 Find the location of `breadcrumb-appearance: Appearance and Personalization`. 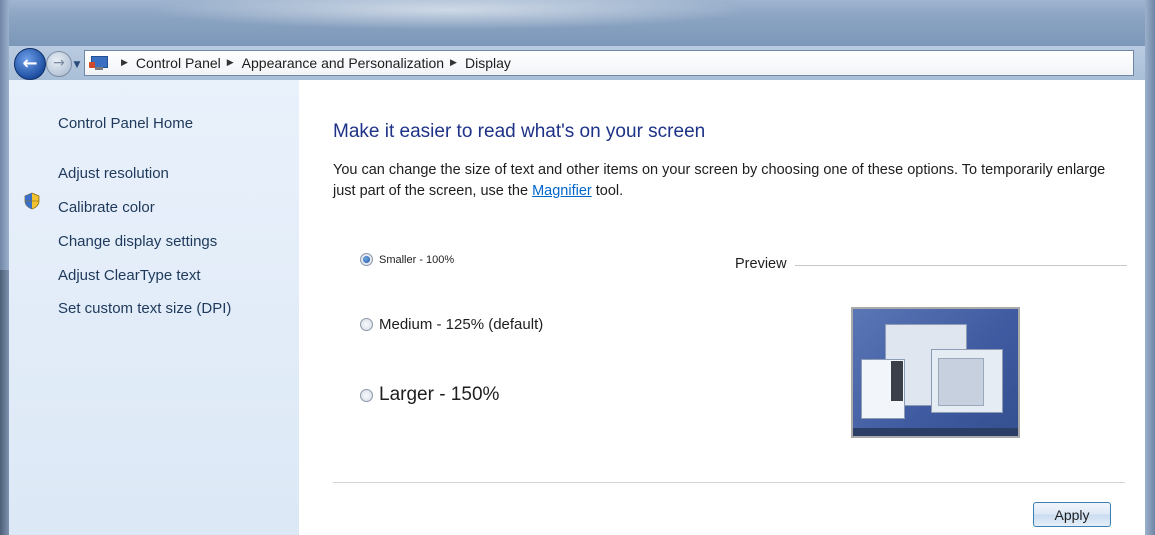

breadcrumb-appearance: Appearance and Personalization is located at coordinates (343, 63).